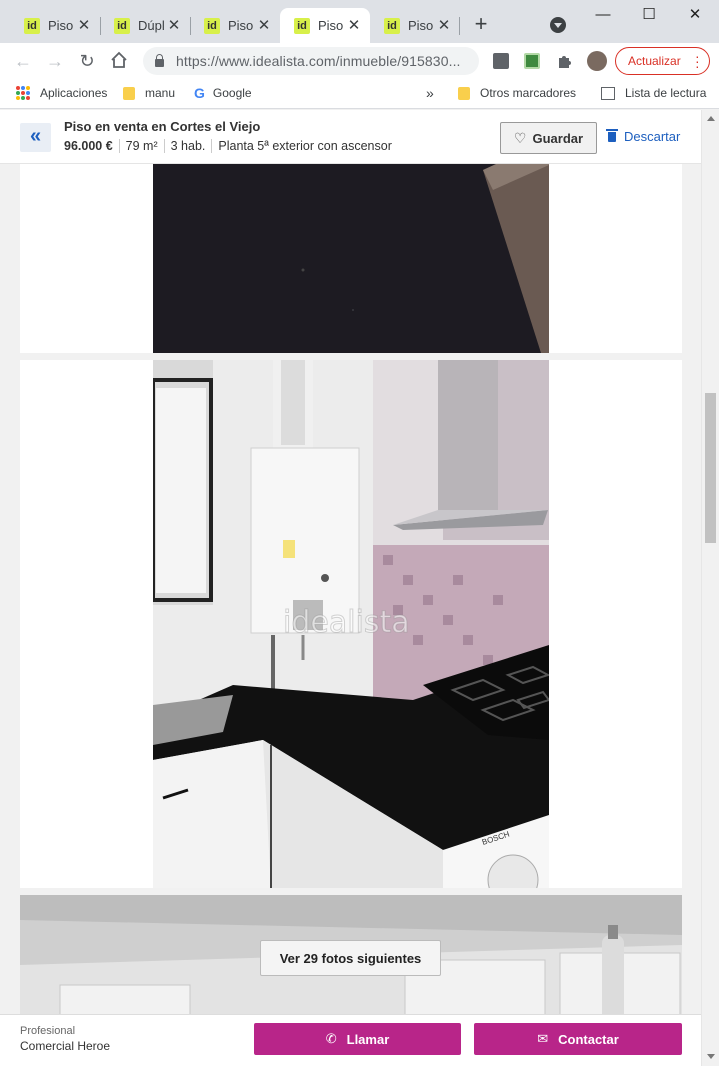 This screenshot has width=719, height=1066. Describe the element at coordinates (350, 958) in the screenshot. I see `more-photos-button: Ver 29 fotos siguientes` at that location.